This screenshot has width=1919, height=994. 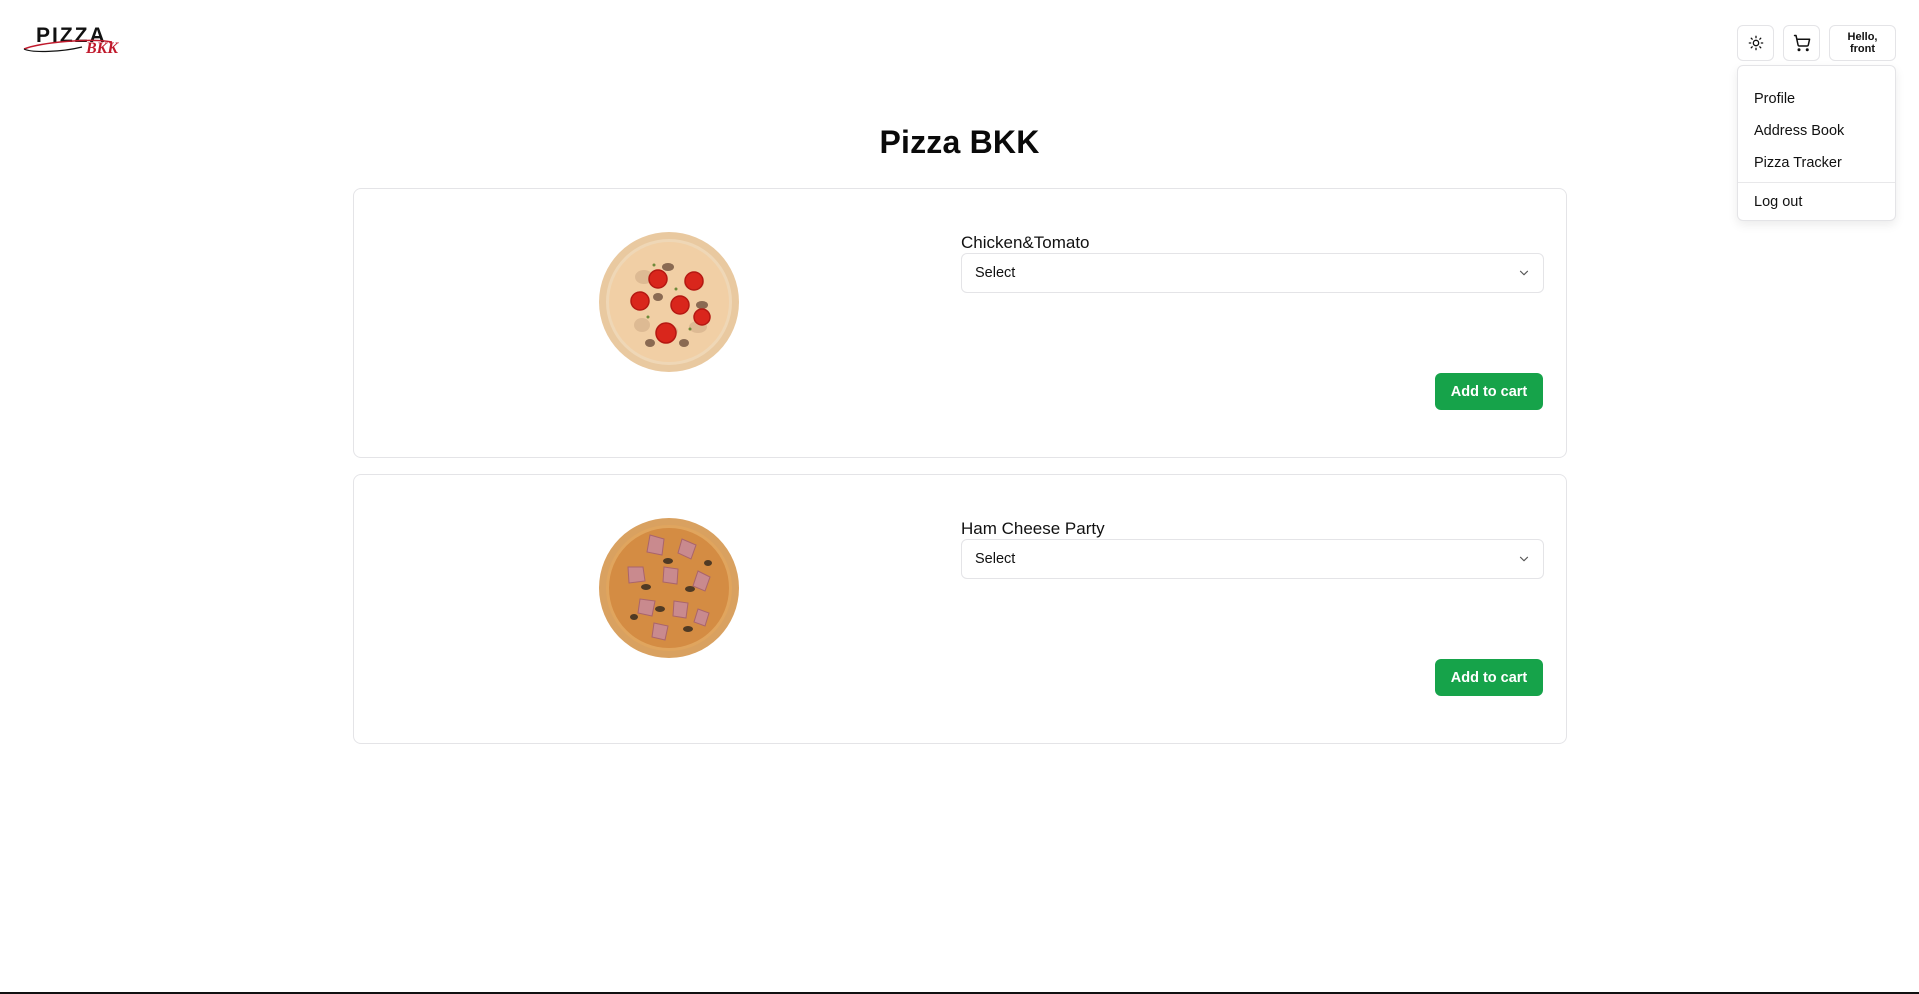 What do you see at coordinates (1816, 202) in the screenshot?
I see `menu-item-logout: Log out` at bounding box center [1816, 202].